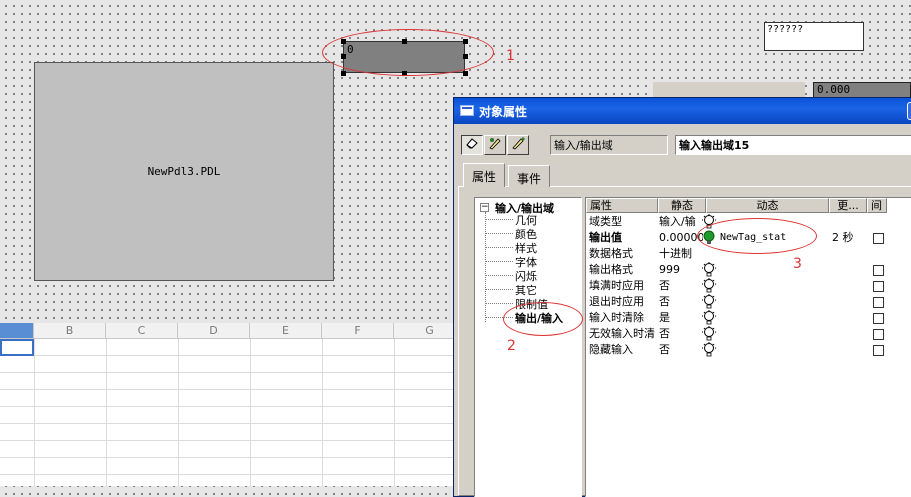  Describe the element at coordinates (681, 270) in the screenshot. I see `static-value: 999` at that location.